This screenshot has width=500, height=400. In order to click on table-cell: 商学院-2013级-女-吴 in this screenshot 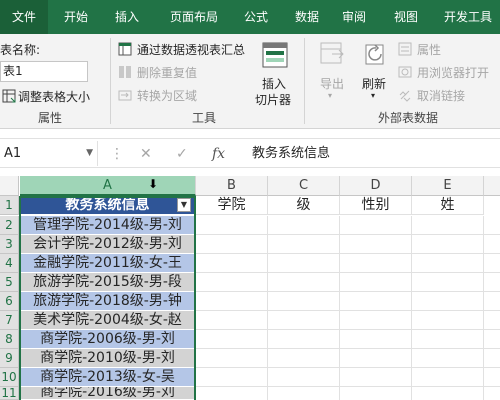, I will do `click(107, 377)`.